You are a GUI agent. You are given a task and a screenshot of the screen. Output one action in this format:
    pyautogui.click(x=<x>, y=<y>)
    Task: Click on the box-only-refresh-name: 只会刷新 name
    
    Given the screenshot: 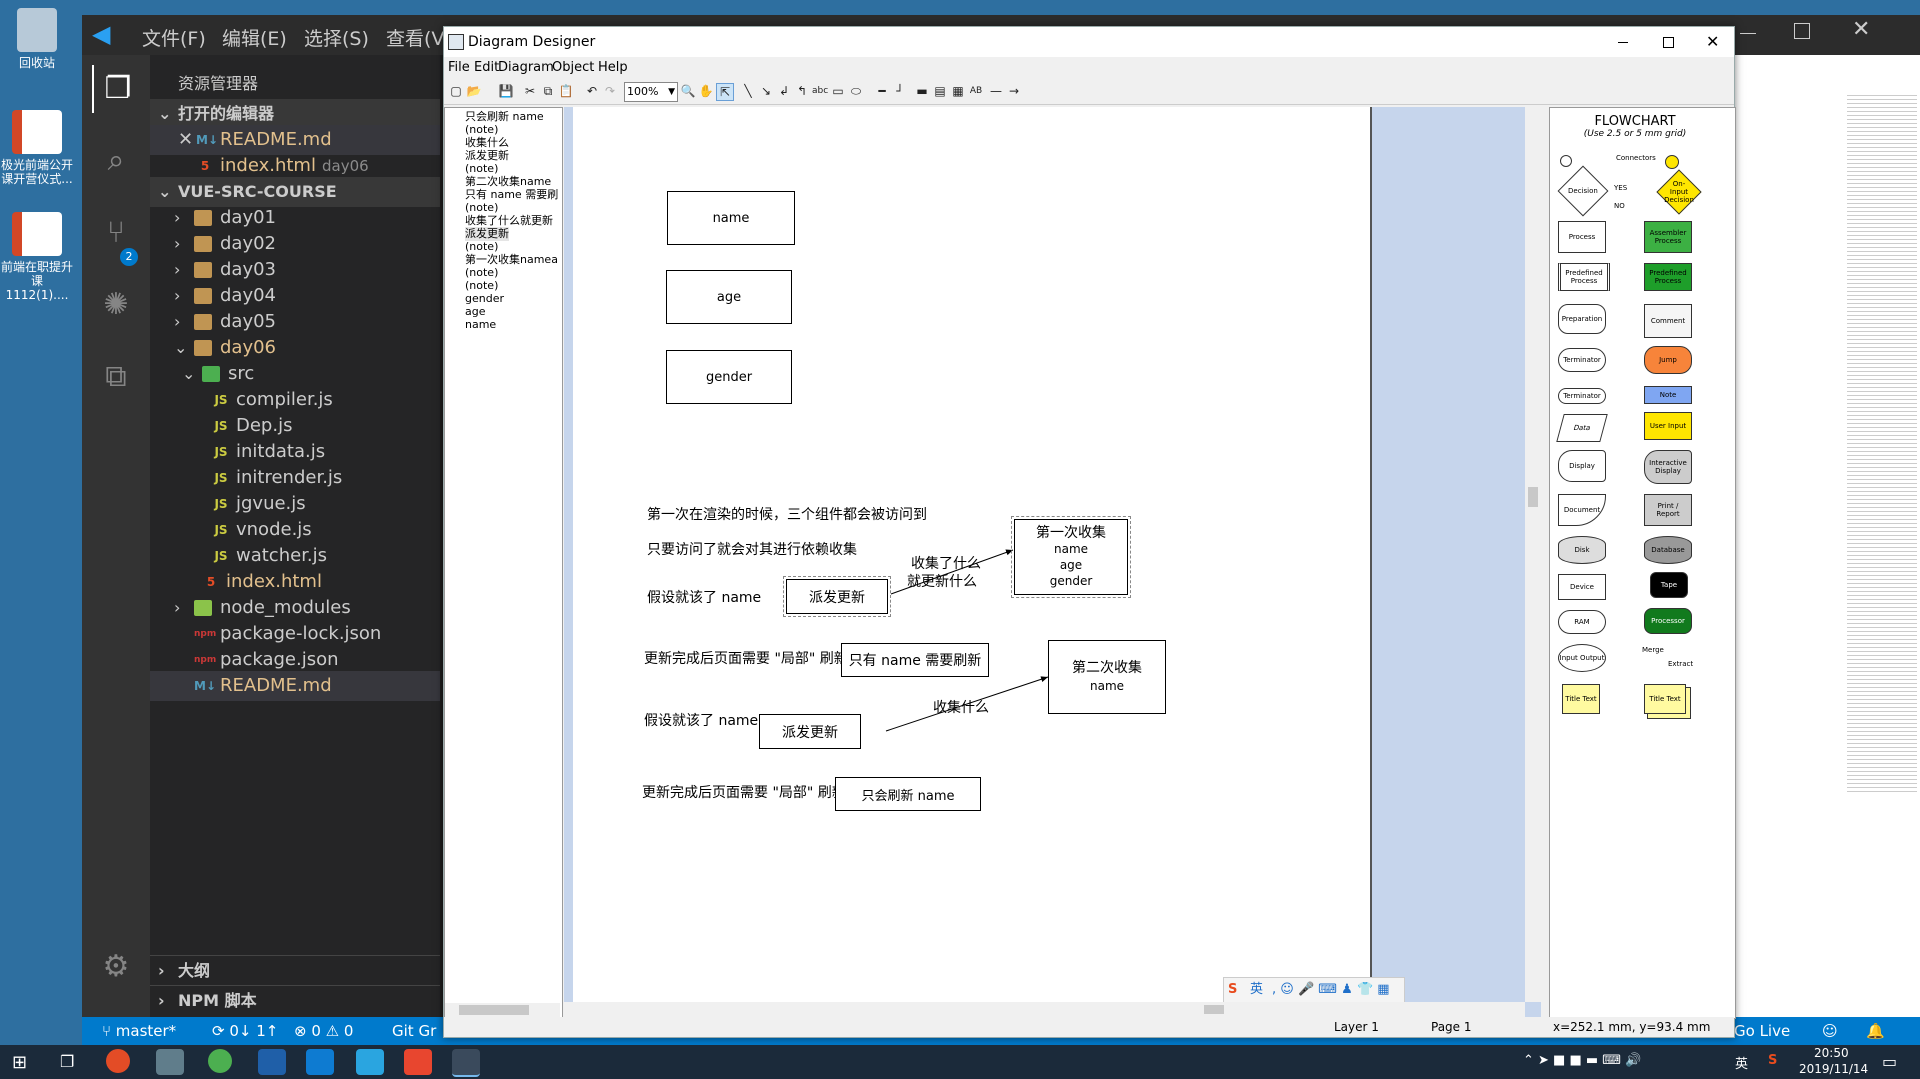 What is the action you would take?
    pyautogui.click(x=908, y=794)
    